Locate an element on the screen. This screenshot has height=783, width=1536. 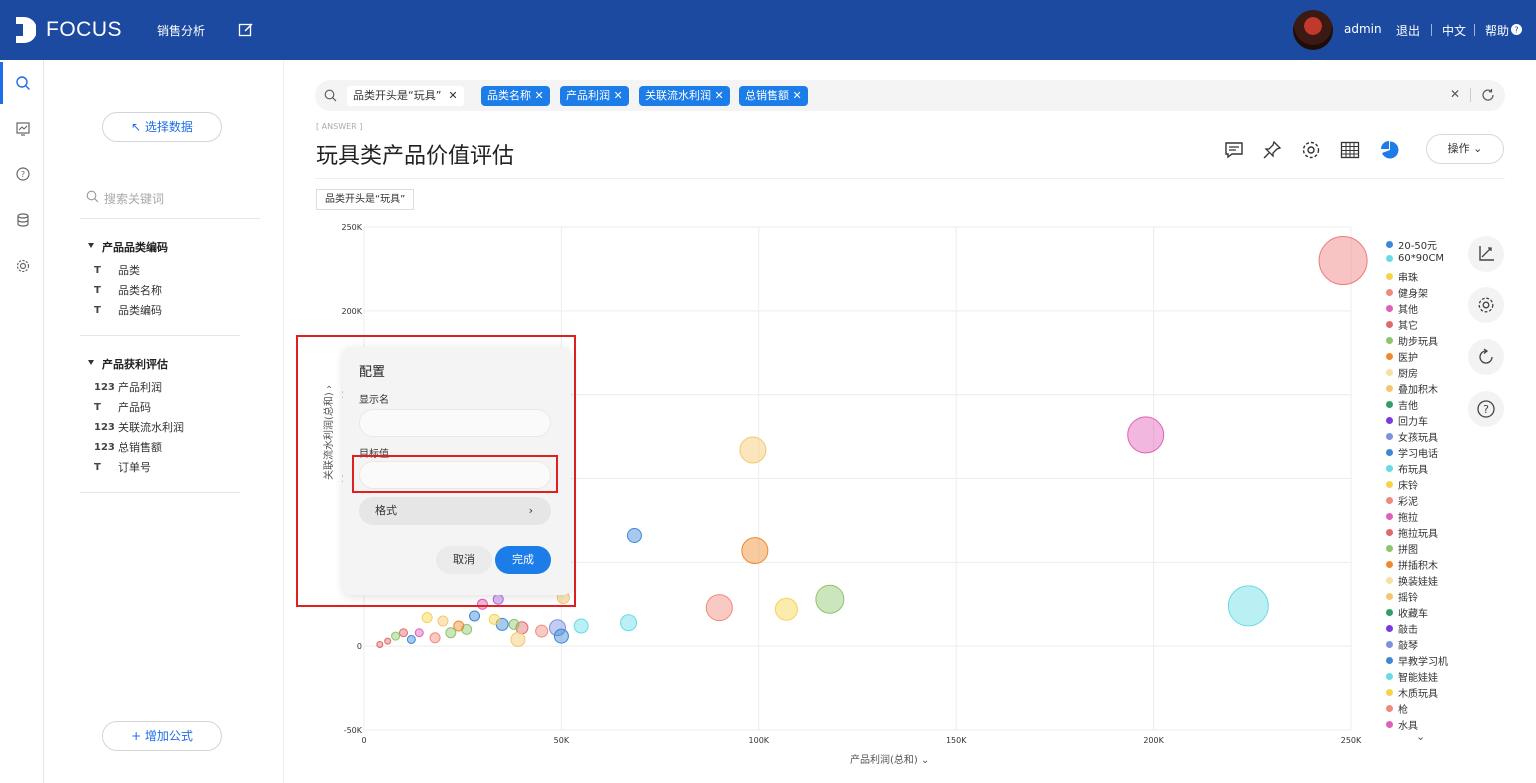
legend-item: 医护 is located at coordinates (1402, 356).